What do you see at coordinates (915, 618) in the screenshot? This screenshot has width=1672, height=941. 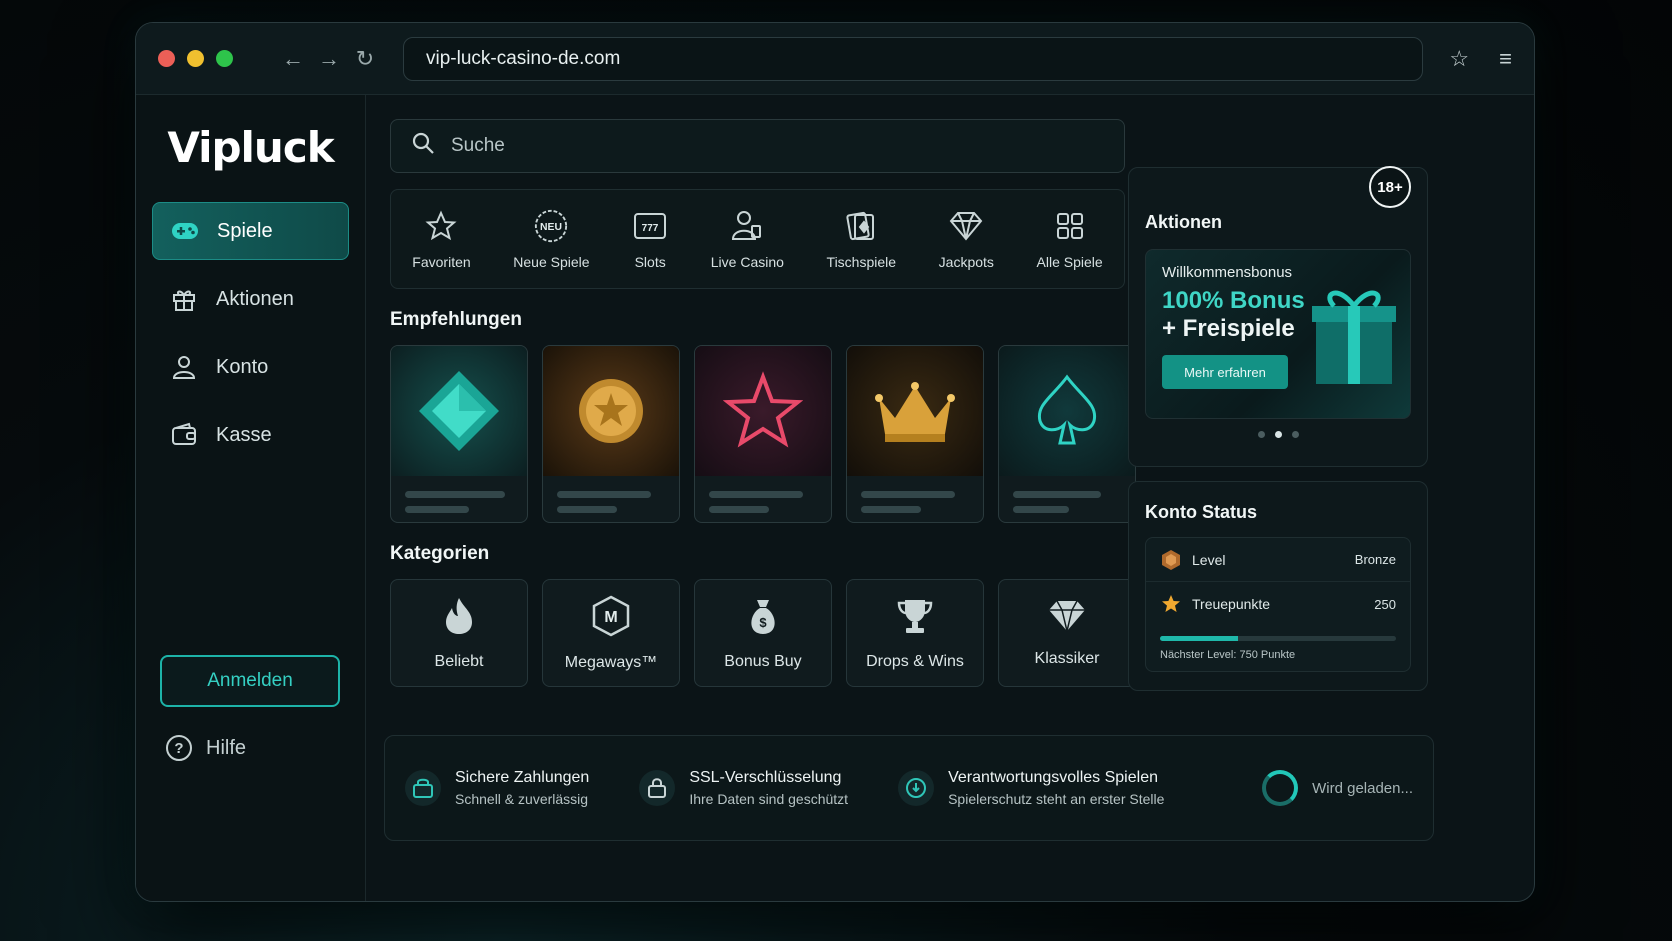 I see `trophy-icon` at bounding box center [915, 618].